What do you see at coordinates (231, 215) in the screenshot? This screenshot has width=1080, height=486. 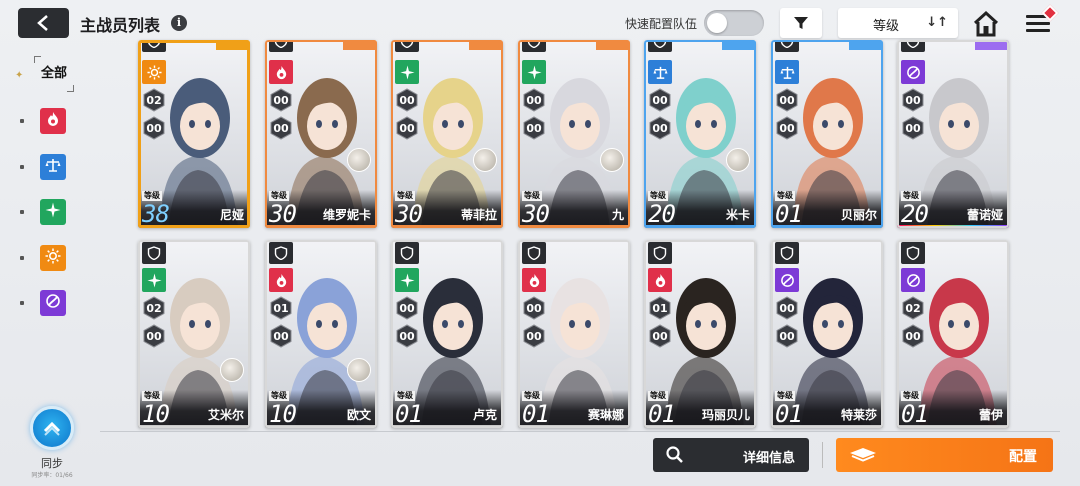 I see `character-name: 尼娅` at bounding box center [231, 215].